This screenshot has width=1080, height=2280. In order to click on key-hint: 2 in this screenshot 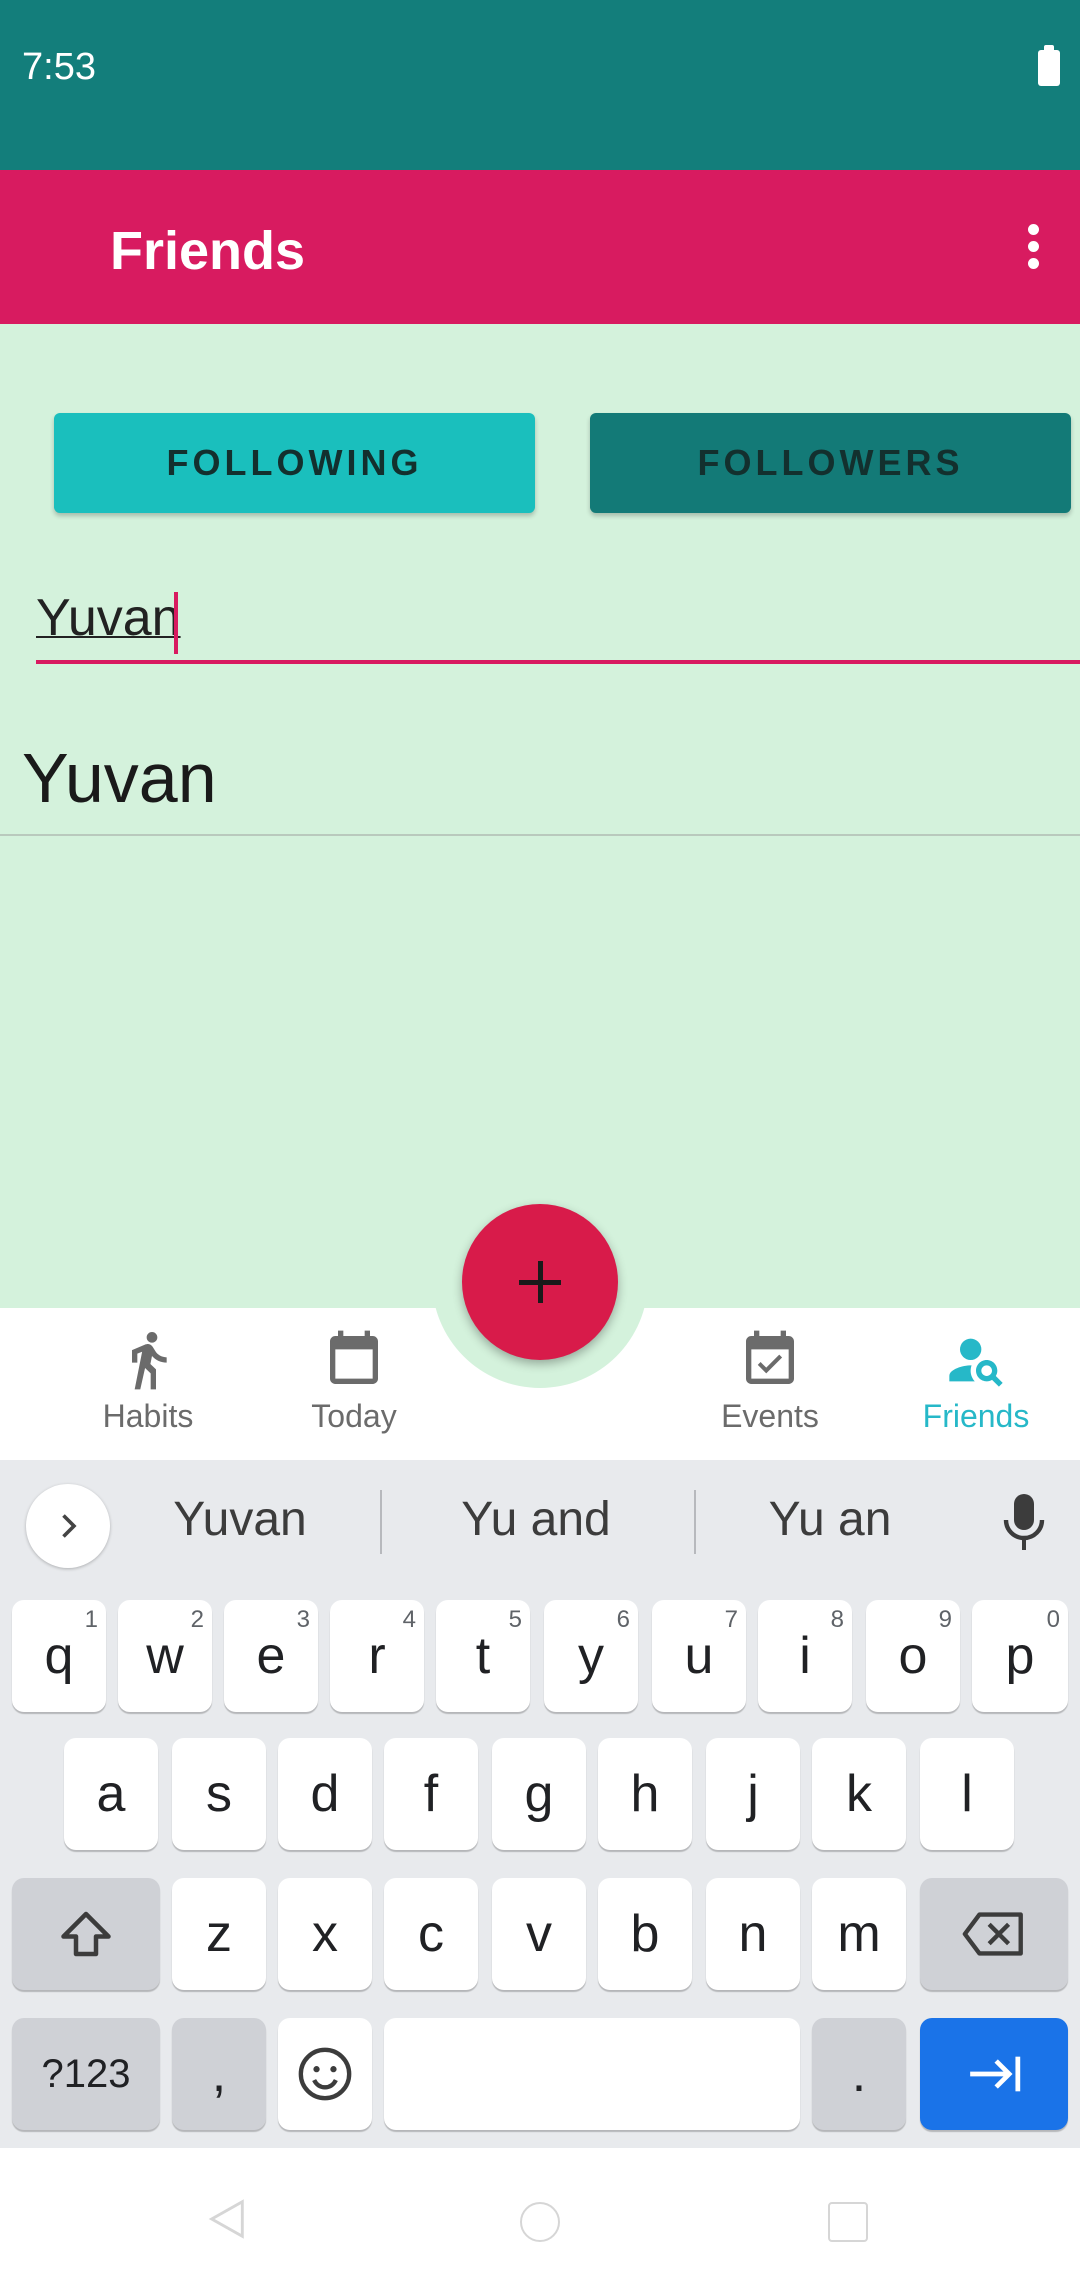, I will do `click(197, 1619)`.